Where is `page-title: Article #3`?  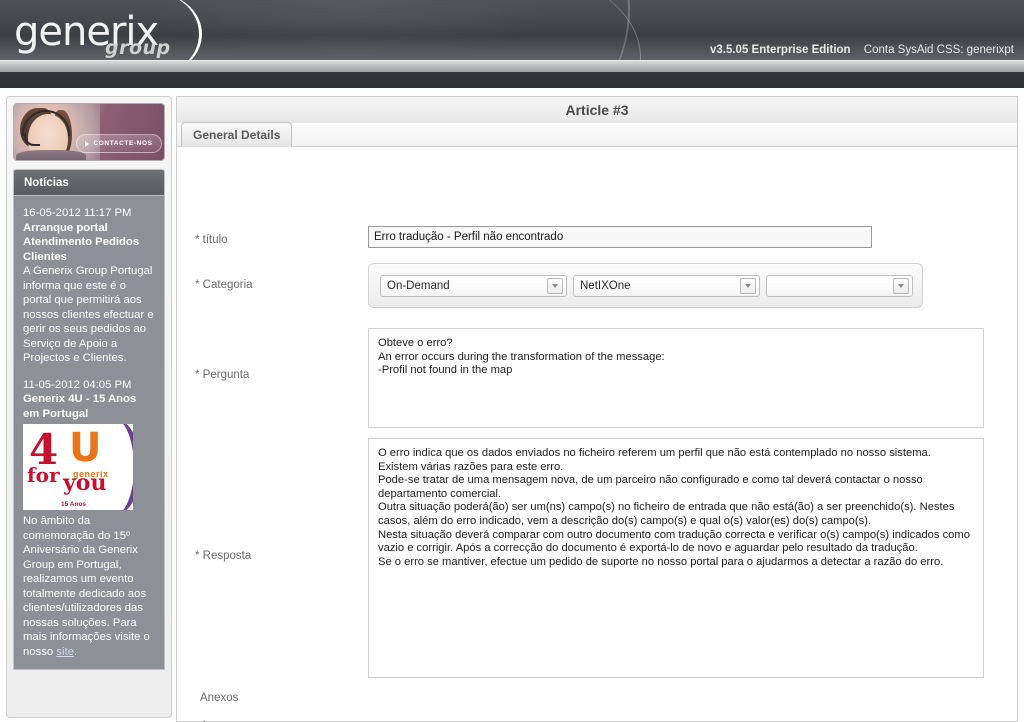
page-title: Article #3 is located at coordinates (597, 110).